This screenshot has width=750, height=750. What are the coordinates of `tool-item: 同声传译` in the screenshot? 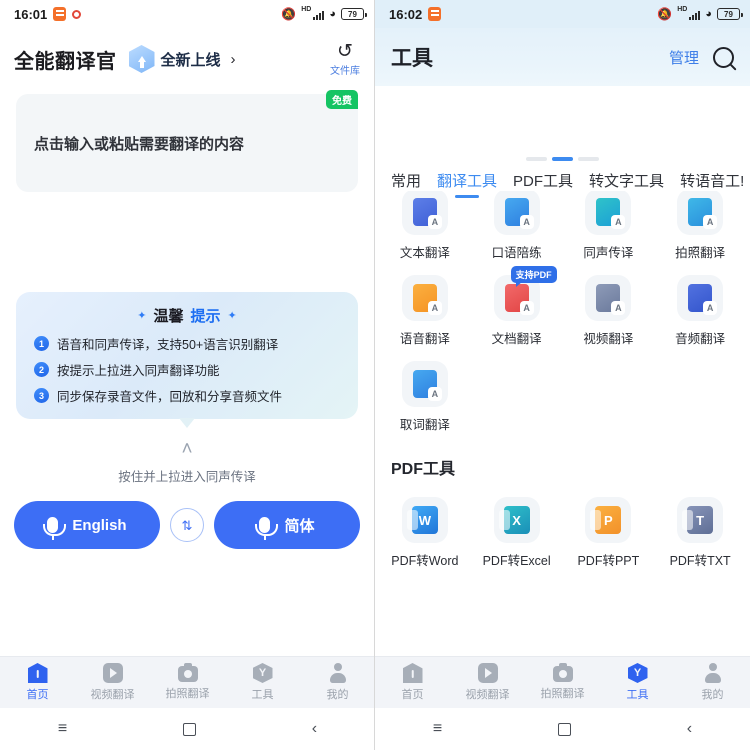 It's located at (609, 225).